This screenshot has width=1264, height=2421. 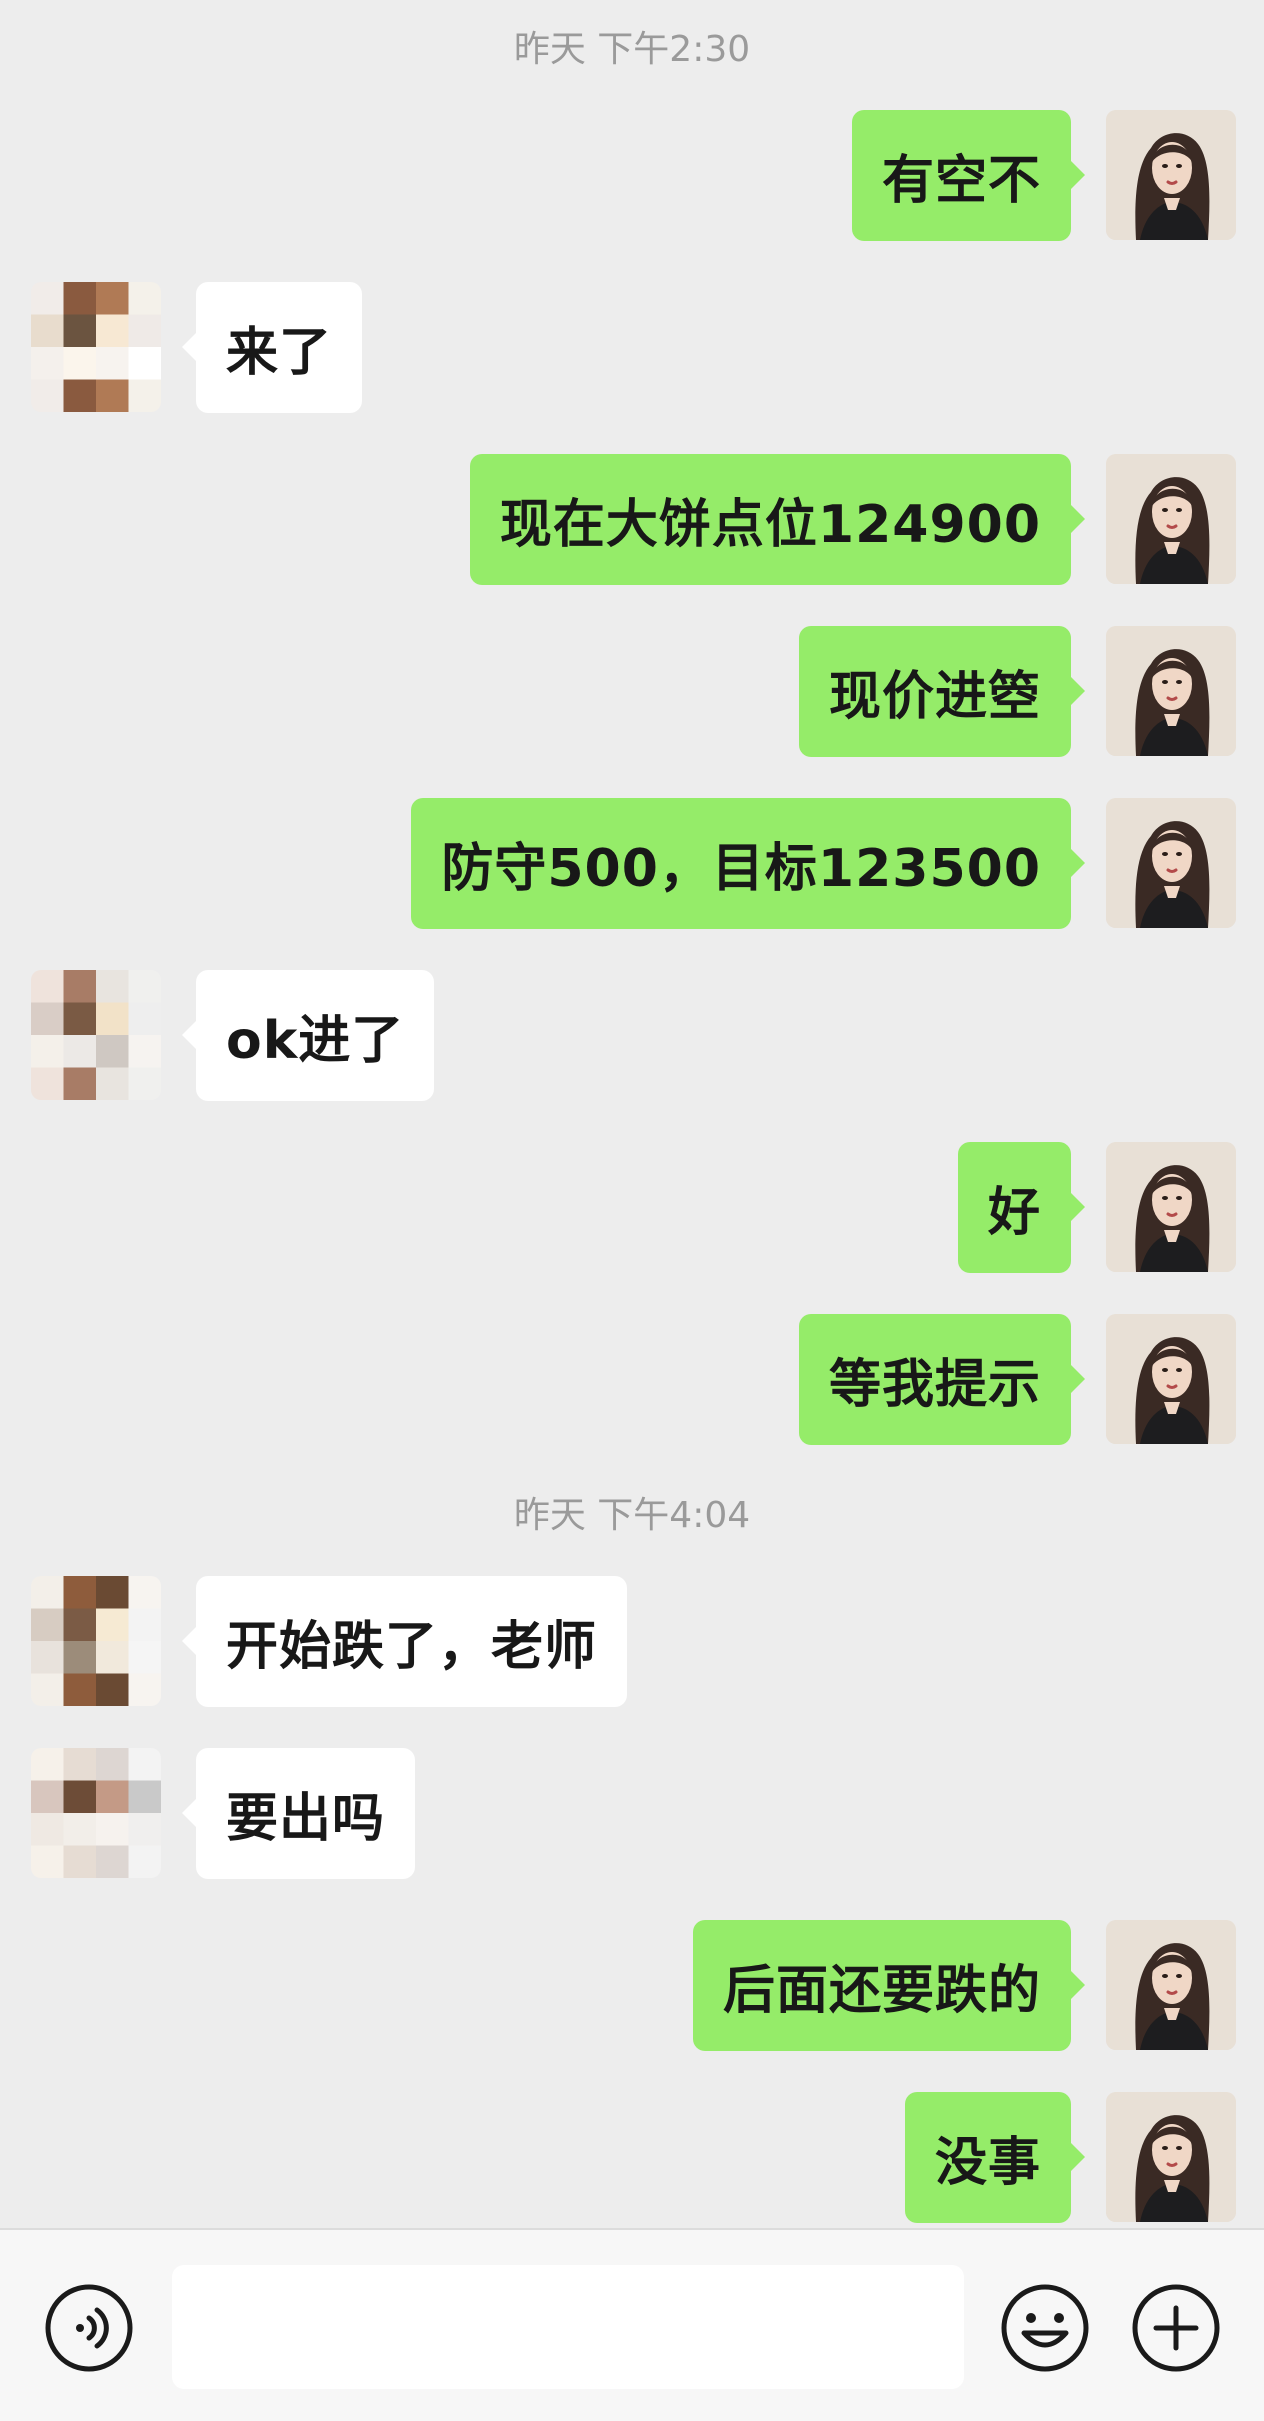 I want to click on sent-message: 现价进箜, so click(x=632, y=691).